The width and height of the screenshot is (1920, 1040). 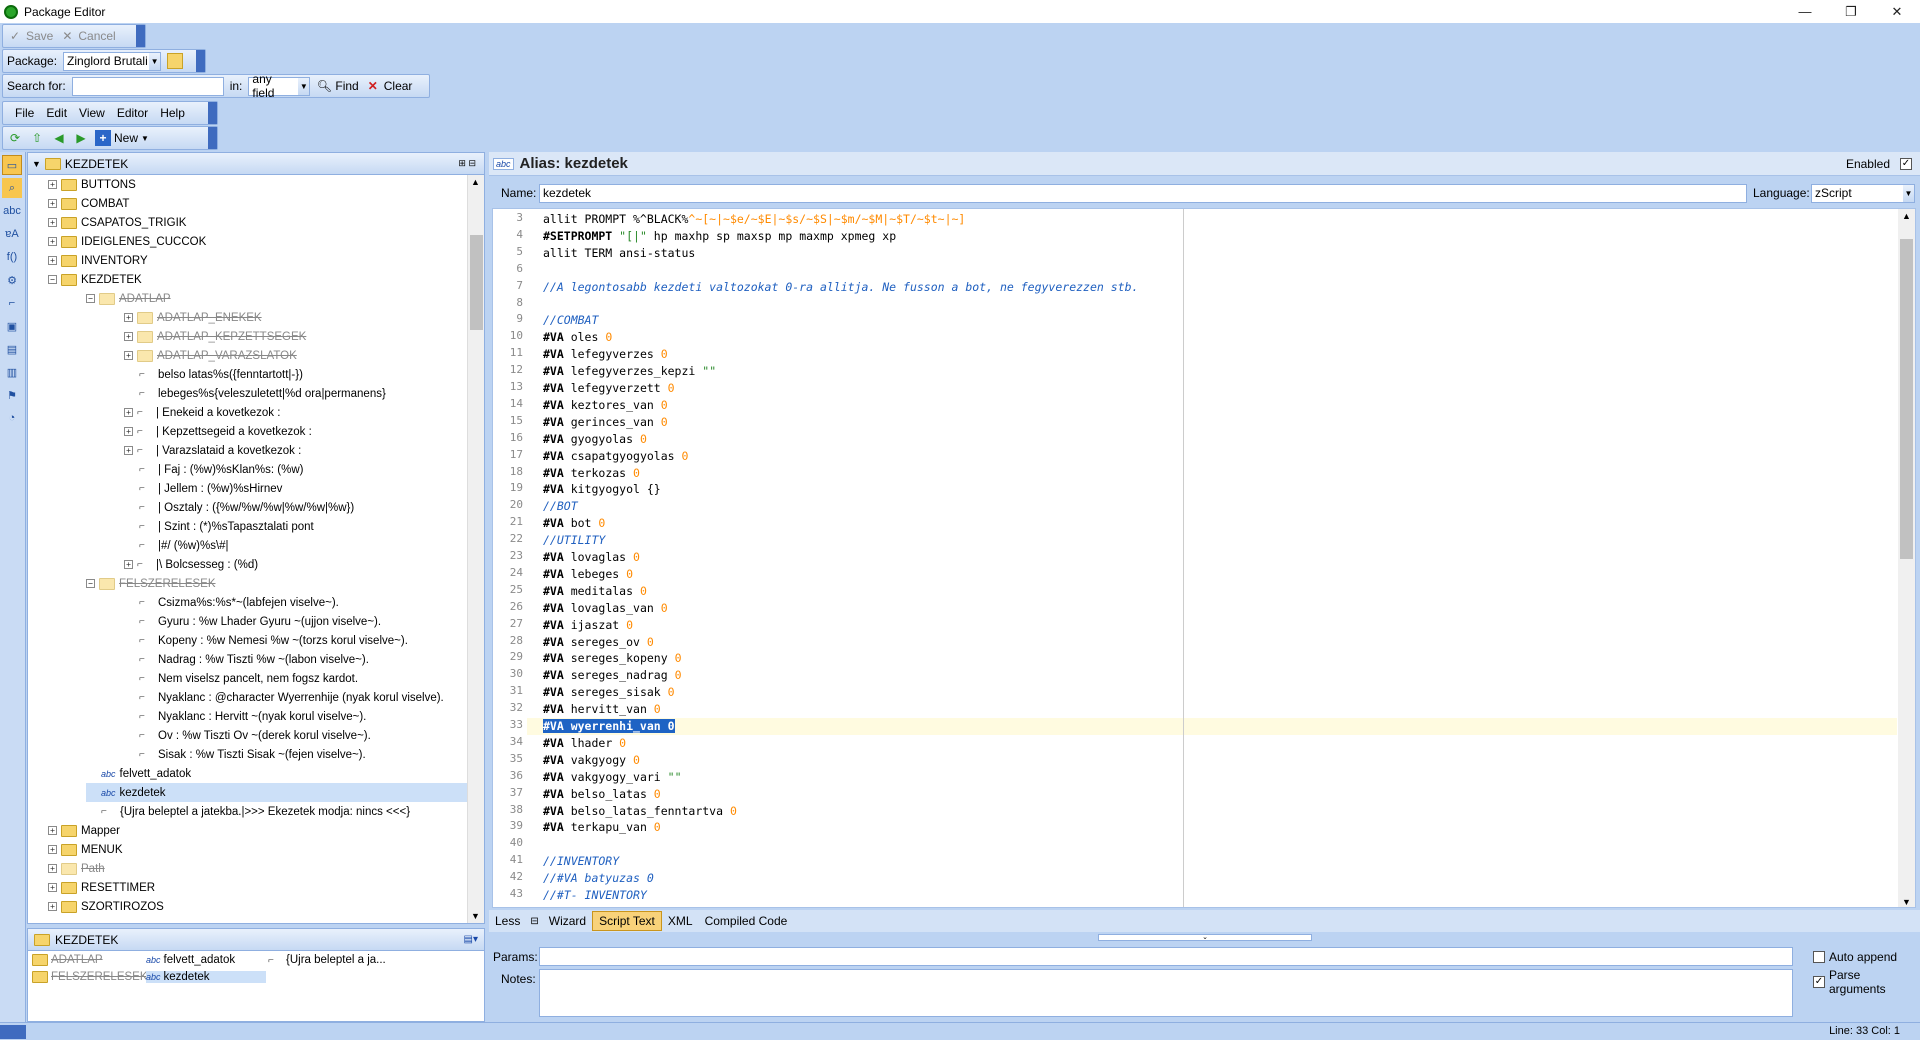 What do you see at coordinates (1819, 957) in the screenshot?
I see `auto-append-checkbox` at bounding box center [1819, 957].